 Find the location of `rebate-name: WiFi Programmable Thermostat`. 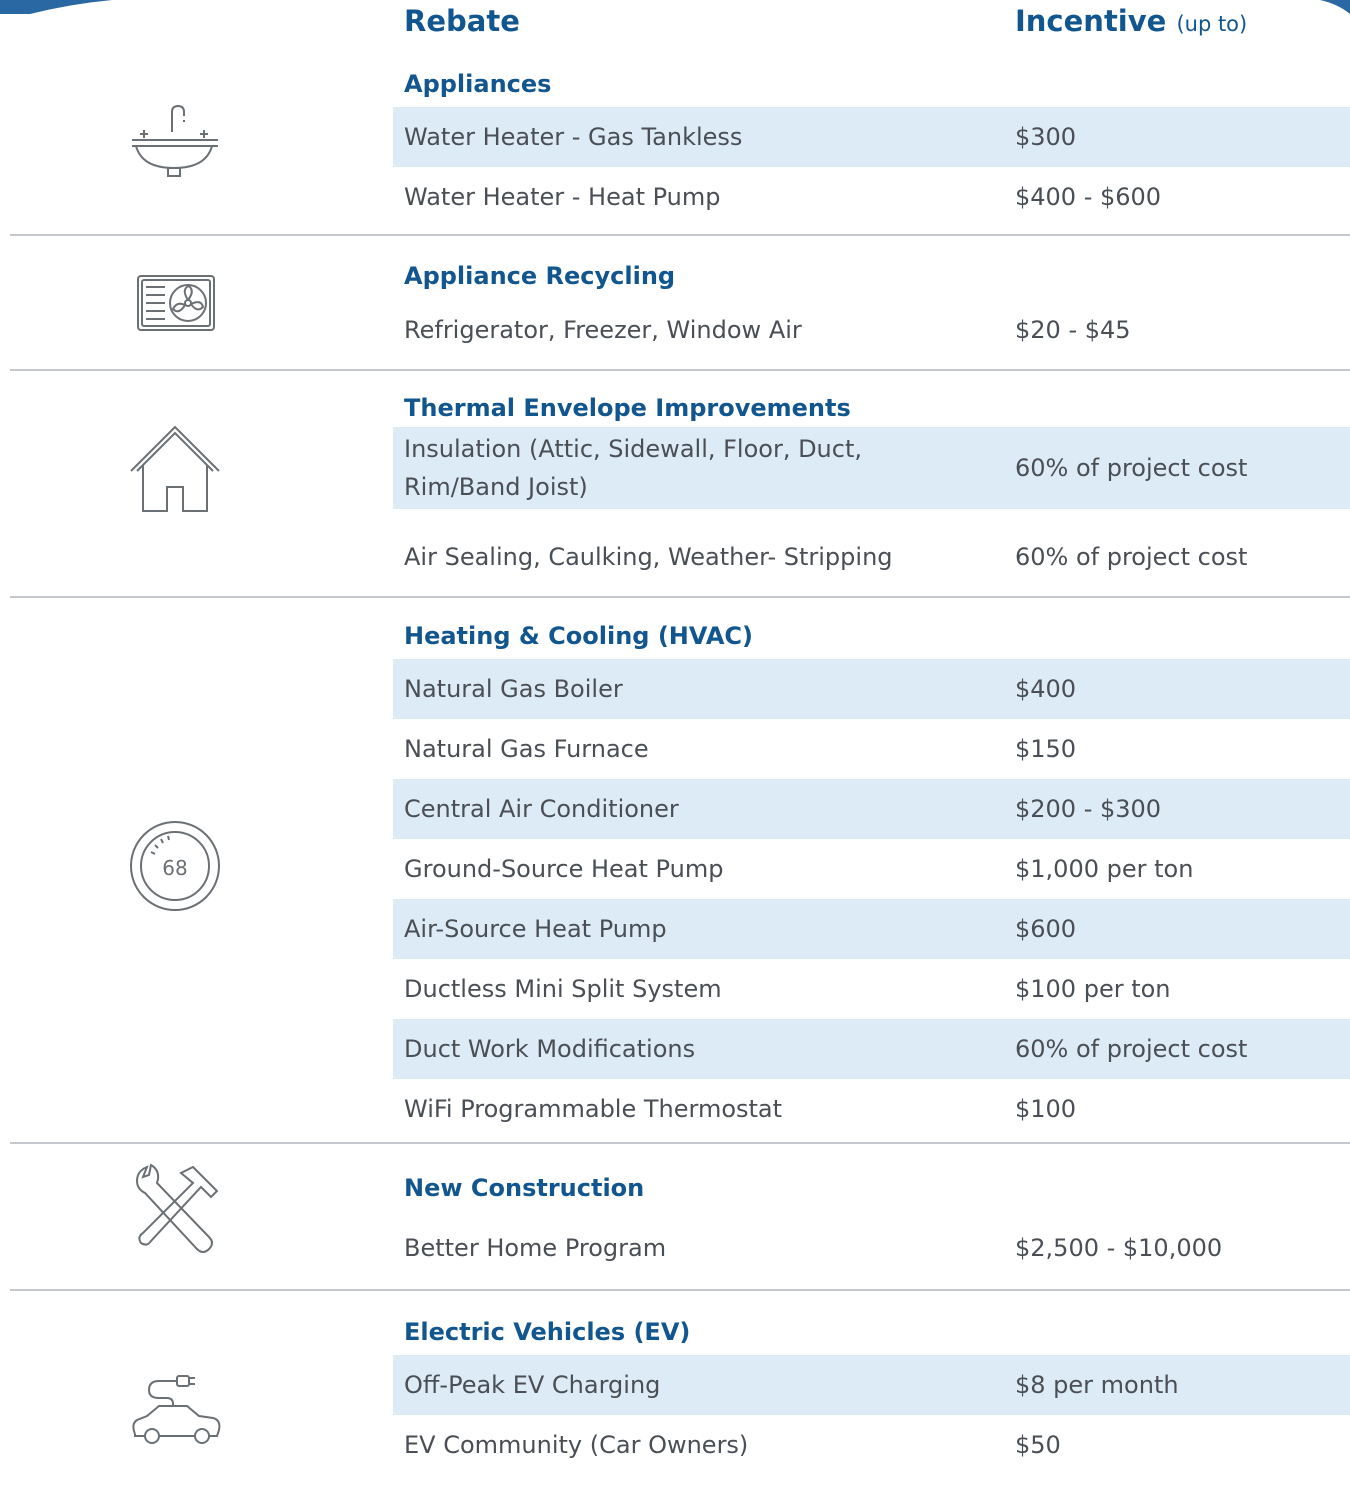

rebate-name: WiFi Programmable Thermostat is located at coordinates (593, 1109).